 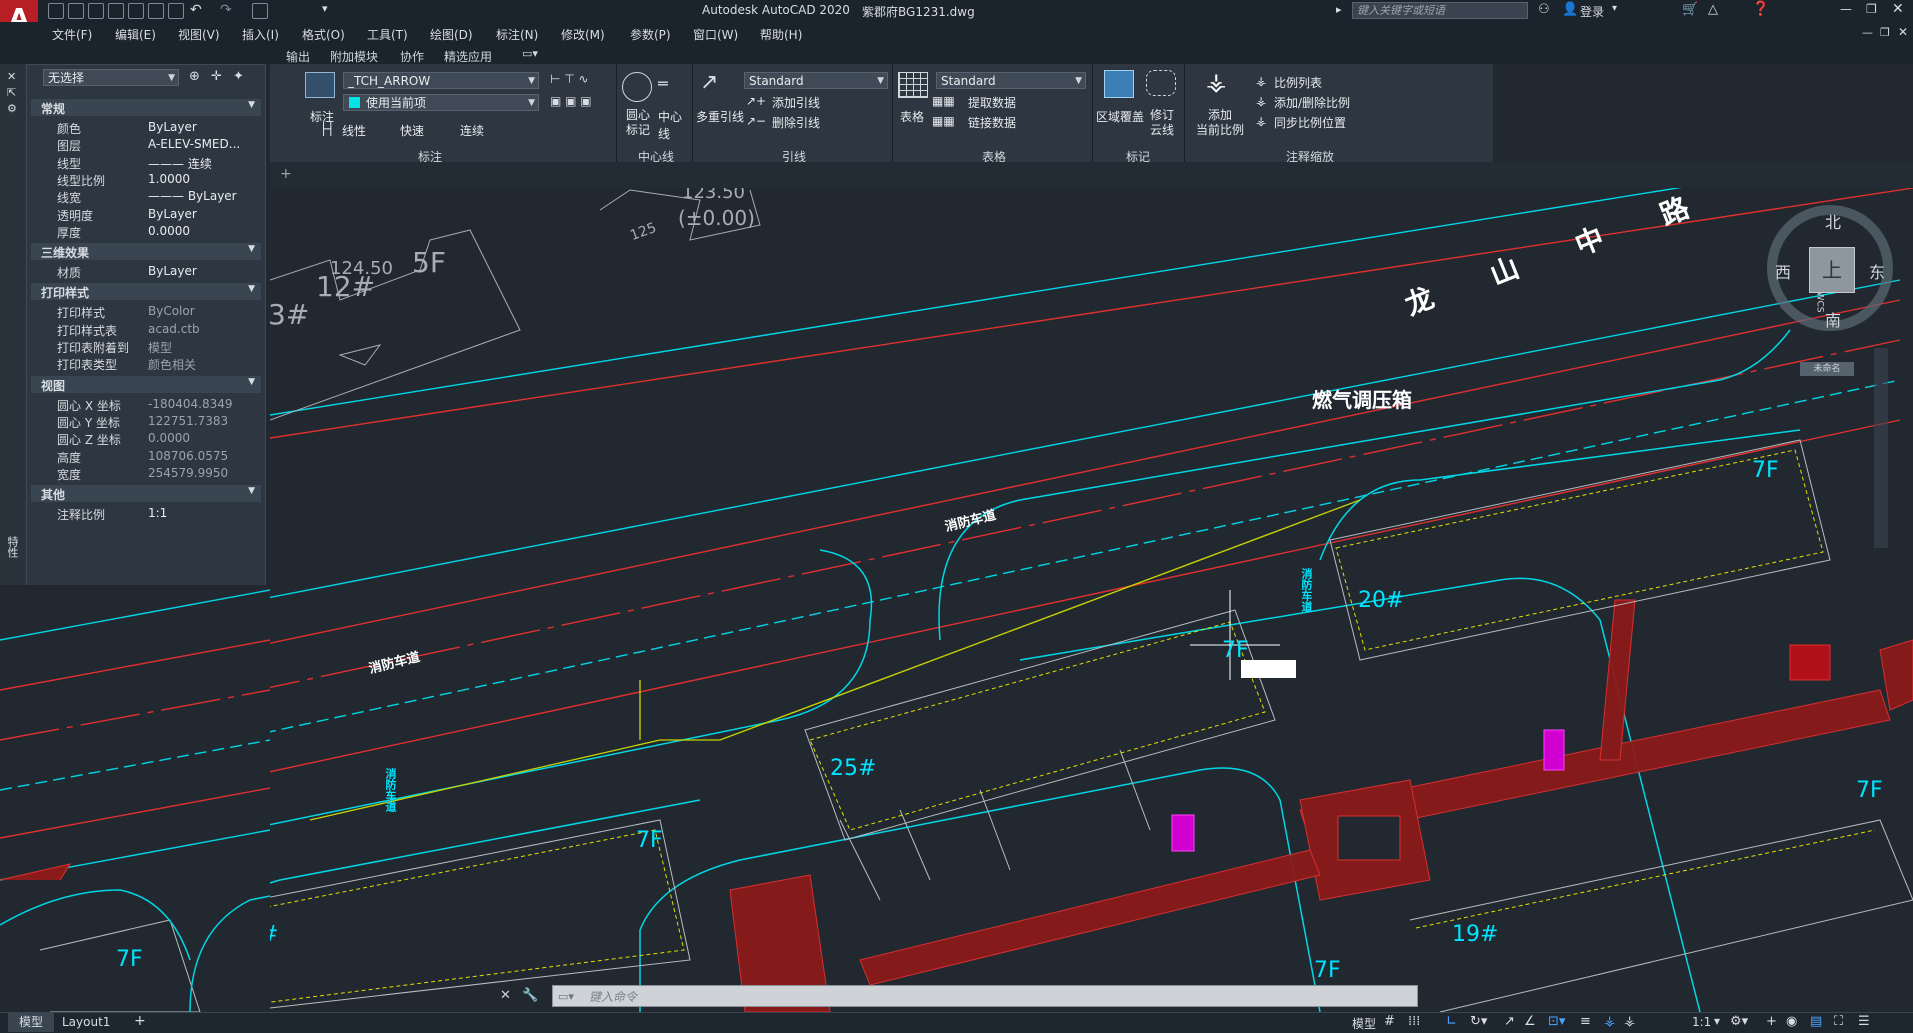 I want to click on palette-autohide-icon: ⇱, so click(x=11, y=92).